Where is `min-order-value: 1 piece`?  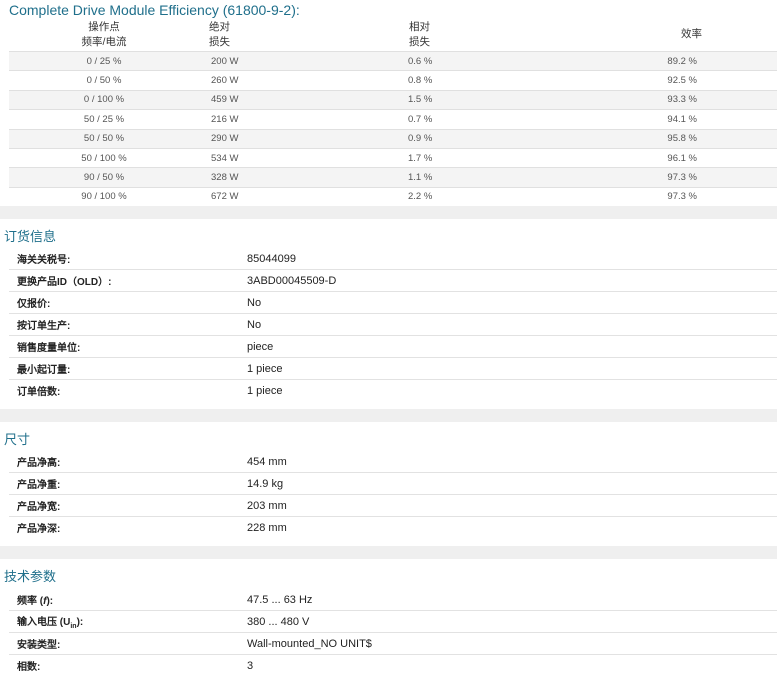 min-order-value: 1 piece is located at coordinates (512, 368).